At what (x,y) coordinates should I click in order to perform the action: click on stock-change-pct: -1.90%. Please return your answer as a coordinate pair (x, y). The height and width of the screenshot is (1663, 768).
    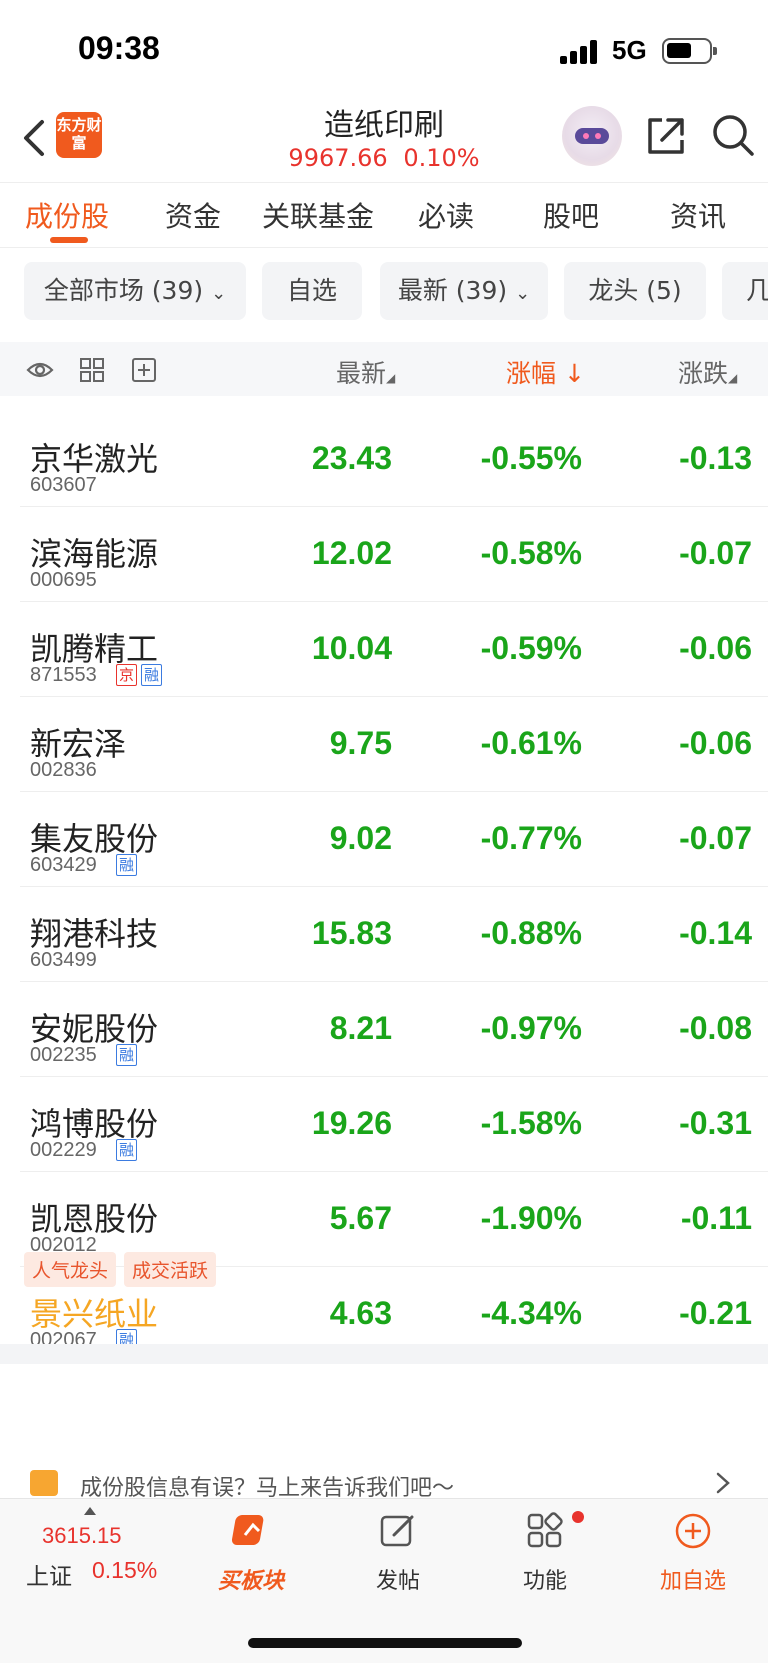
    Looking at the image, I should click on (531, 1218).